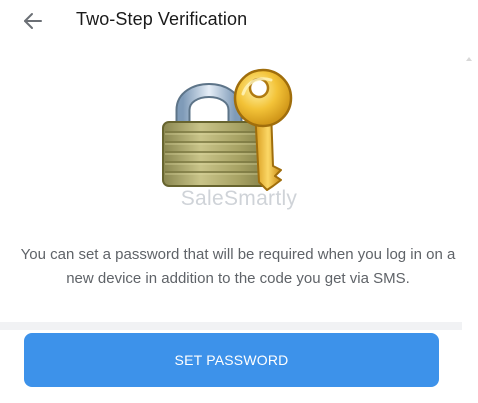 The image size is (478, 403). Describe the element at coordinates (469, 59) in the screenshot. I see `scroll-up-icon` at that location.